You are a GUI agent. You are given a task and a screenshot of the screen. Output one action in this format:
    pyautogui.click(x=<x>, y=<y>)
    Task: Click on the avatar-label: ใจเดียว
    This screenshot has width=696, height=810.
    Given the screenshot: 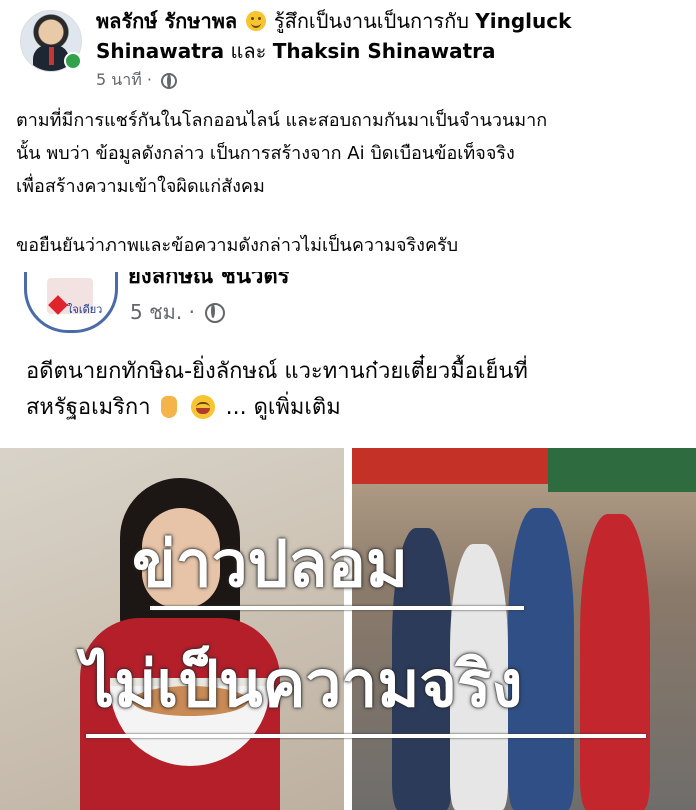 What is the action you would take?
    pyautogui.click(x=85, y=309)
    